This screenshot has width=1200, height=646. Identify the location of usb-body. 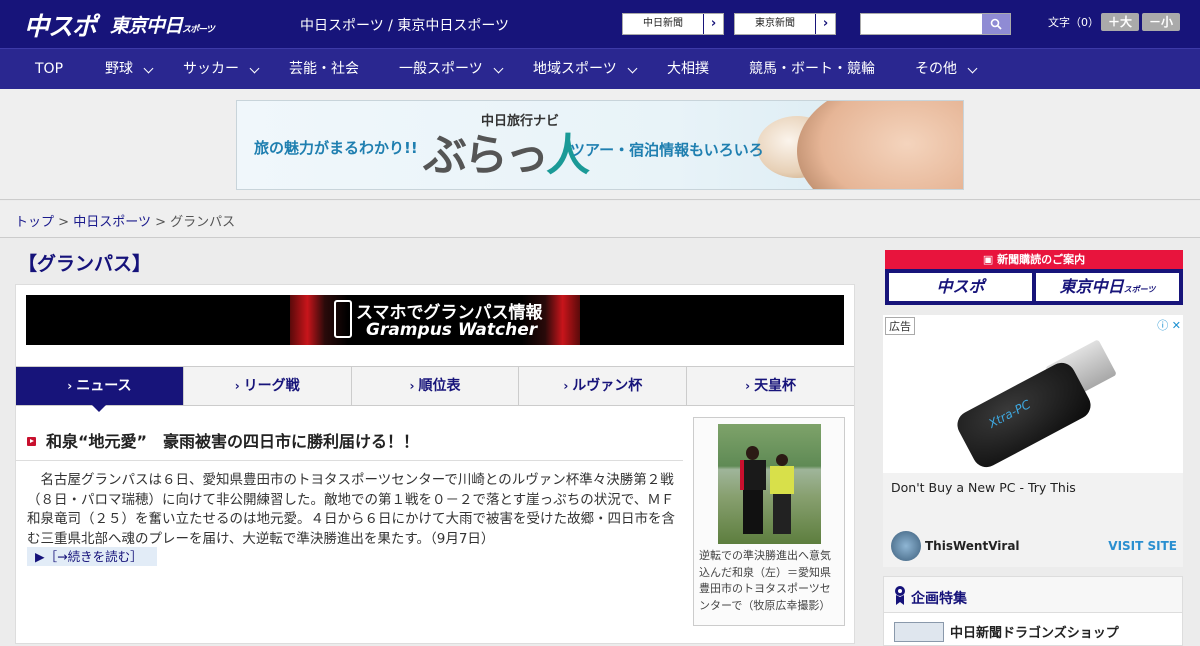
(1024, 415).